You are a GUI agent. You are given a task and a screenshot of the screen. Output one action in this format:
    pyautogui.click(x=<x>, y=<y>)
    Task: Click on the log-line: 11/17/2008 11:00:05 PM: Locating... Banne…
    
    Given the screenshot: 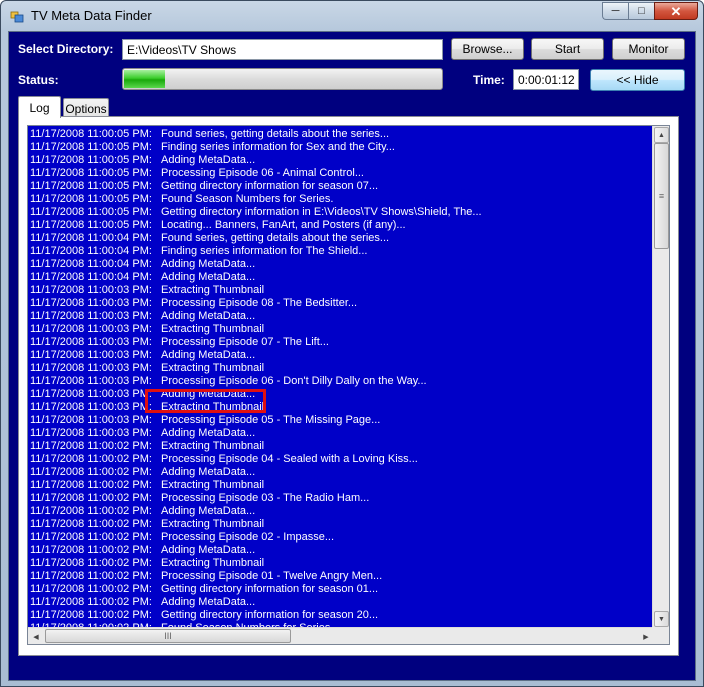 What is the action you would take?
    pyautogui.click(x=340, y=225)
    